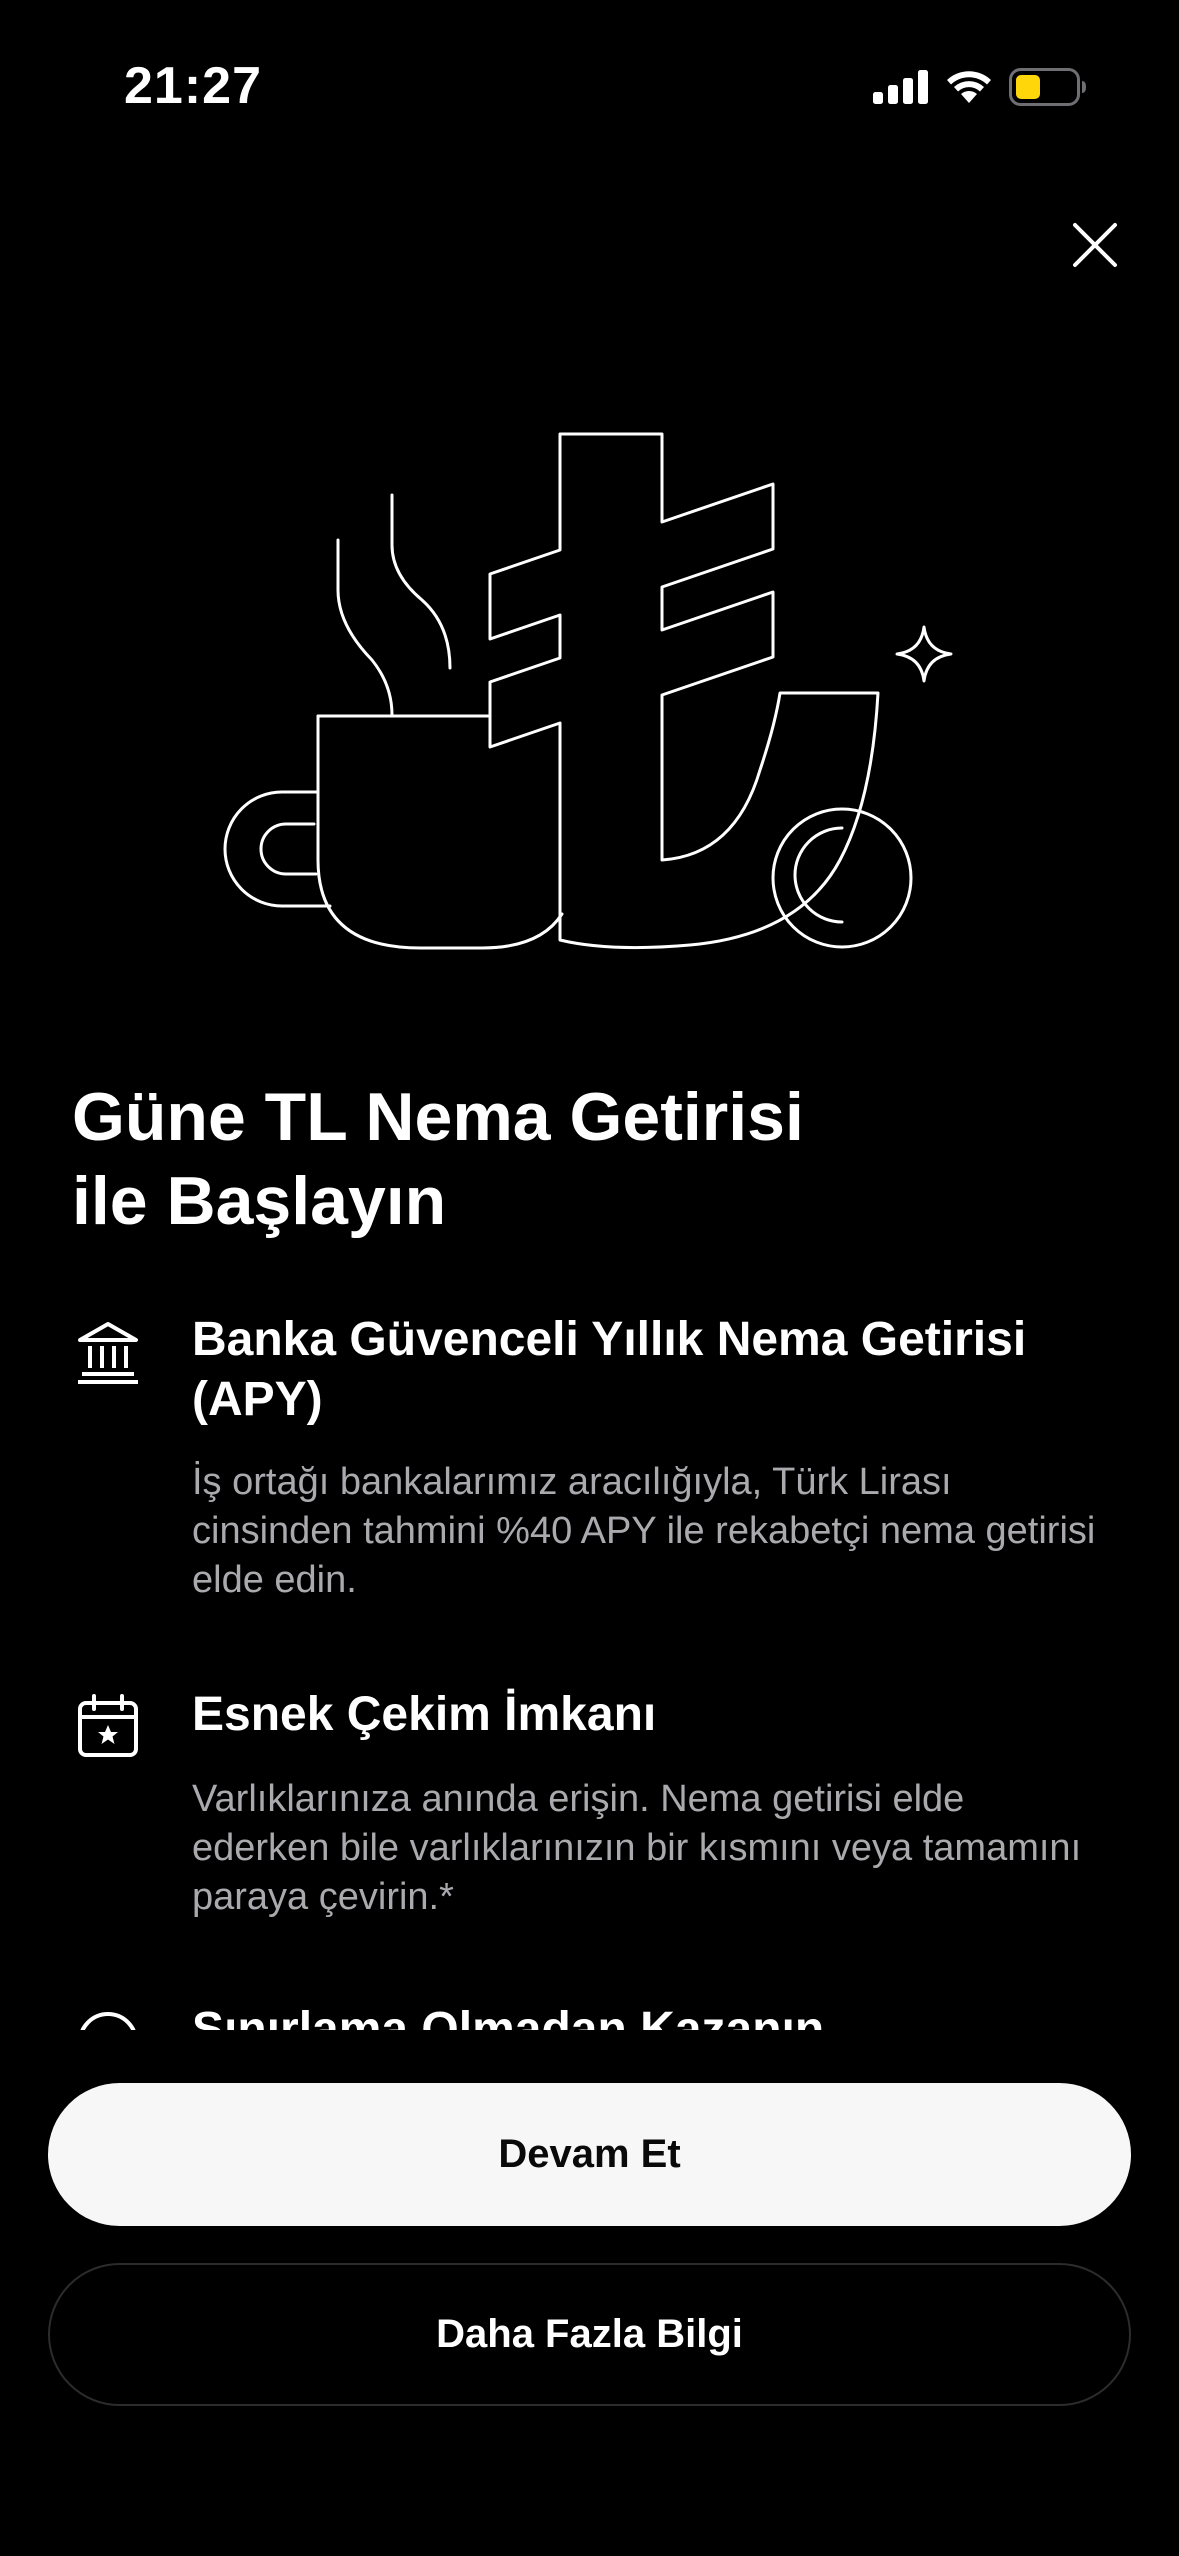  What do you see at coordinates (108, 1725) in the screenshot?
I see `calendar-star-icon` at bounding box center [108, 1725].